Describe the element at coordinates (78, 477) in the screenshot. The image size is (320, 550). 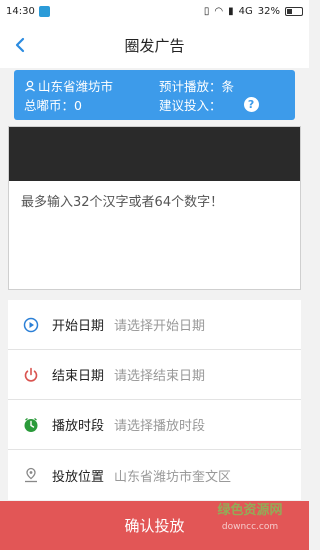
I see `location-label: 投放位置` at that location.